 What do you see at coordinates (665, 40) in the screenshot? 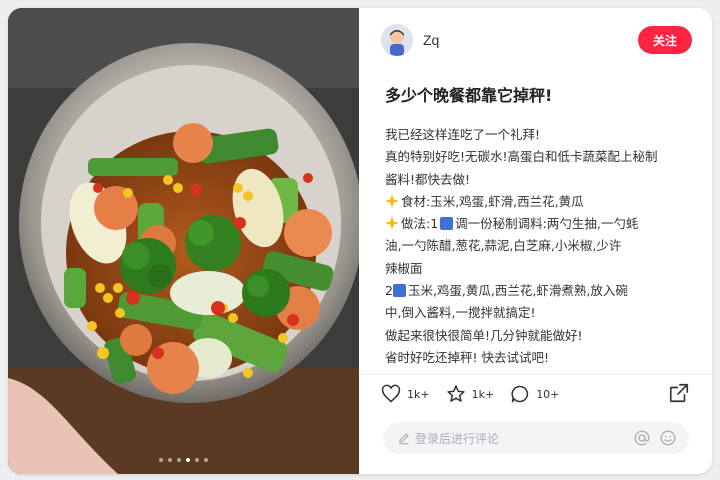
I see `follow-button: 关注` at bounding box center [665, 40].